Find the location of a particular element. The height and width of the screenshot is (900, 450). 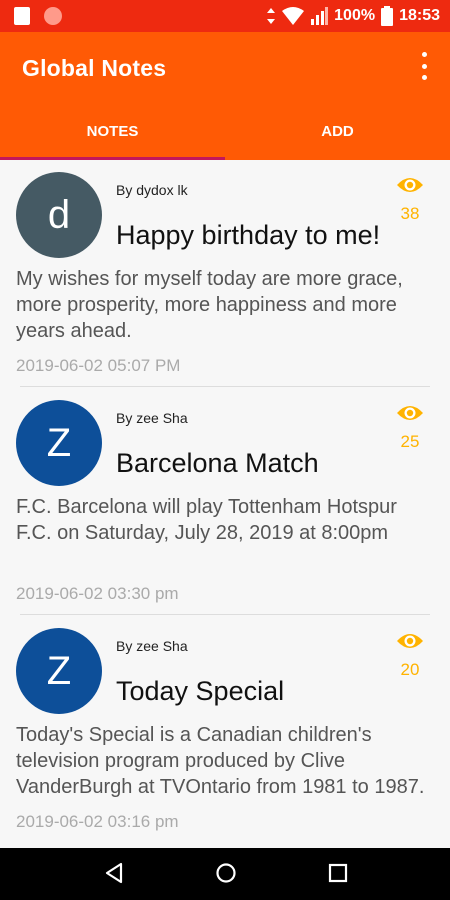

app-title: Global Notes is located at coordinates (94, 68).